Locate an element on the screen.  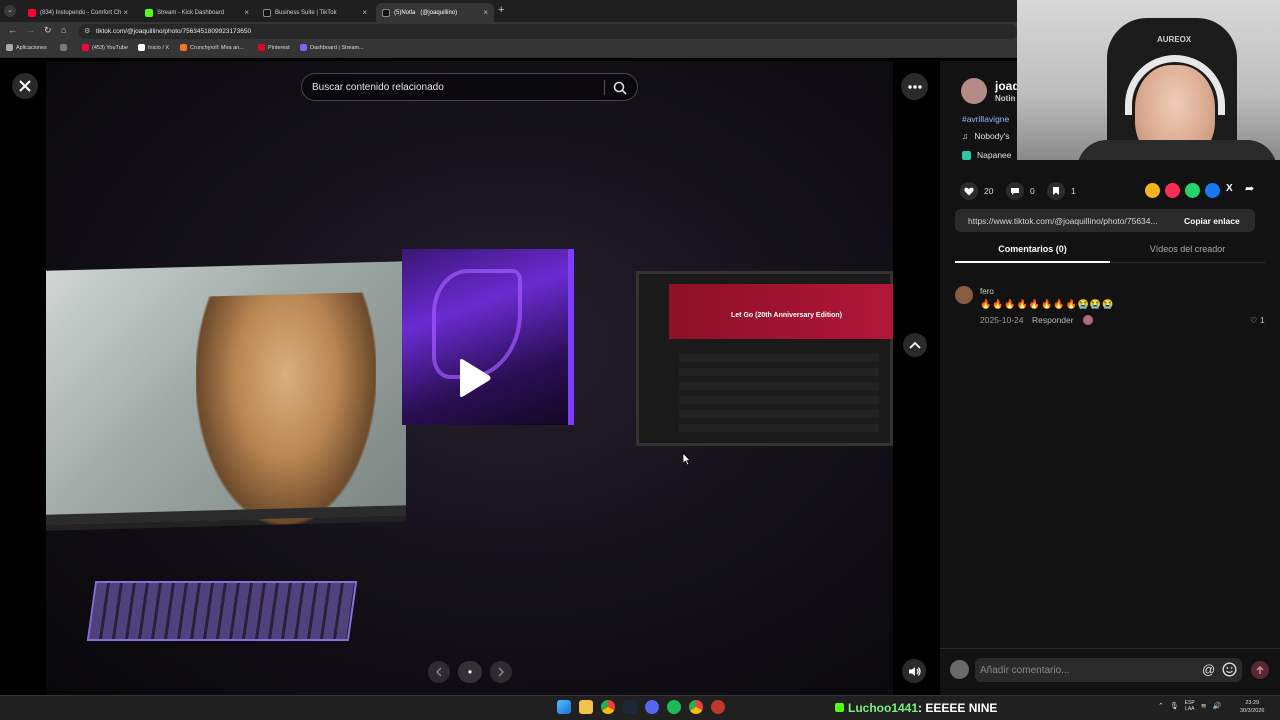
bookmark-youtube: (453) YouTube is located at coordinates (105, 47).